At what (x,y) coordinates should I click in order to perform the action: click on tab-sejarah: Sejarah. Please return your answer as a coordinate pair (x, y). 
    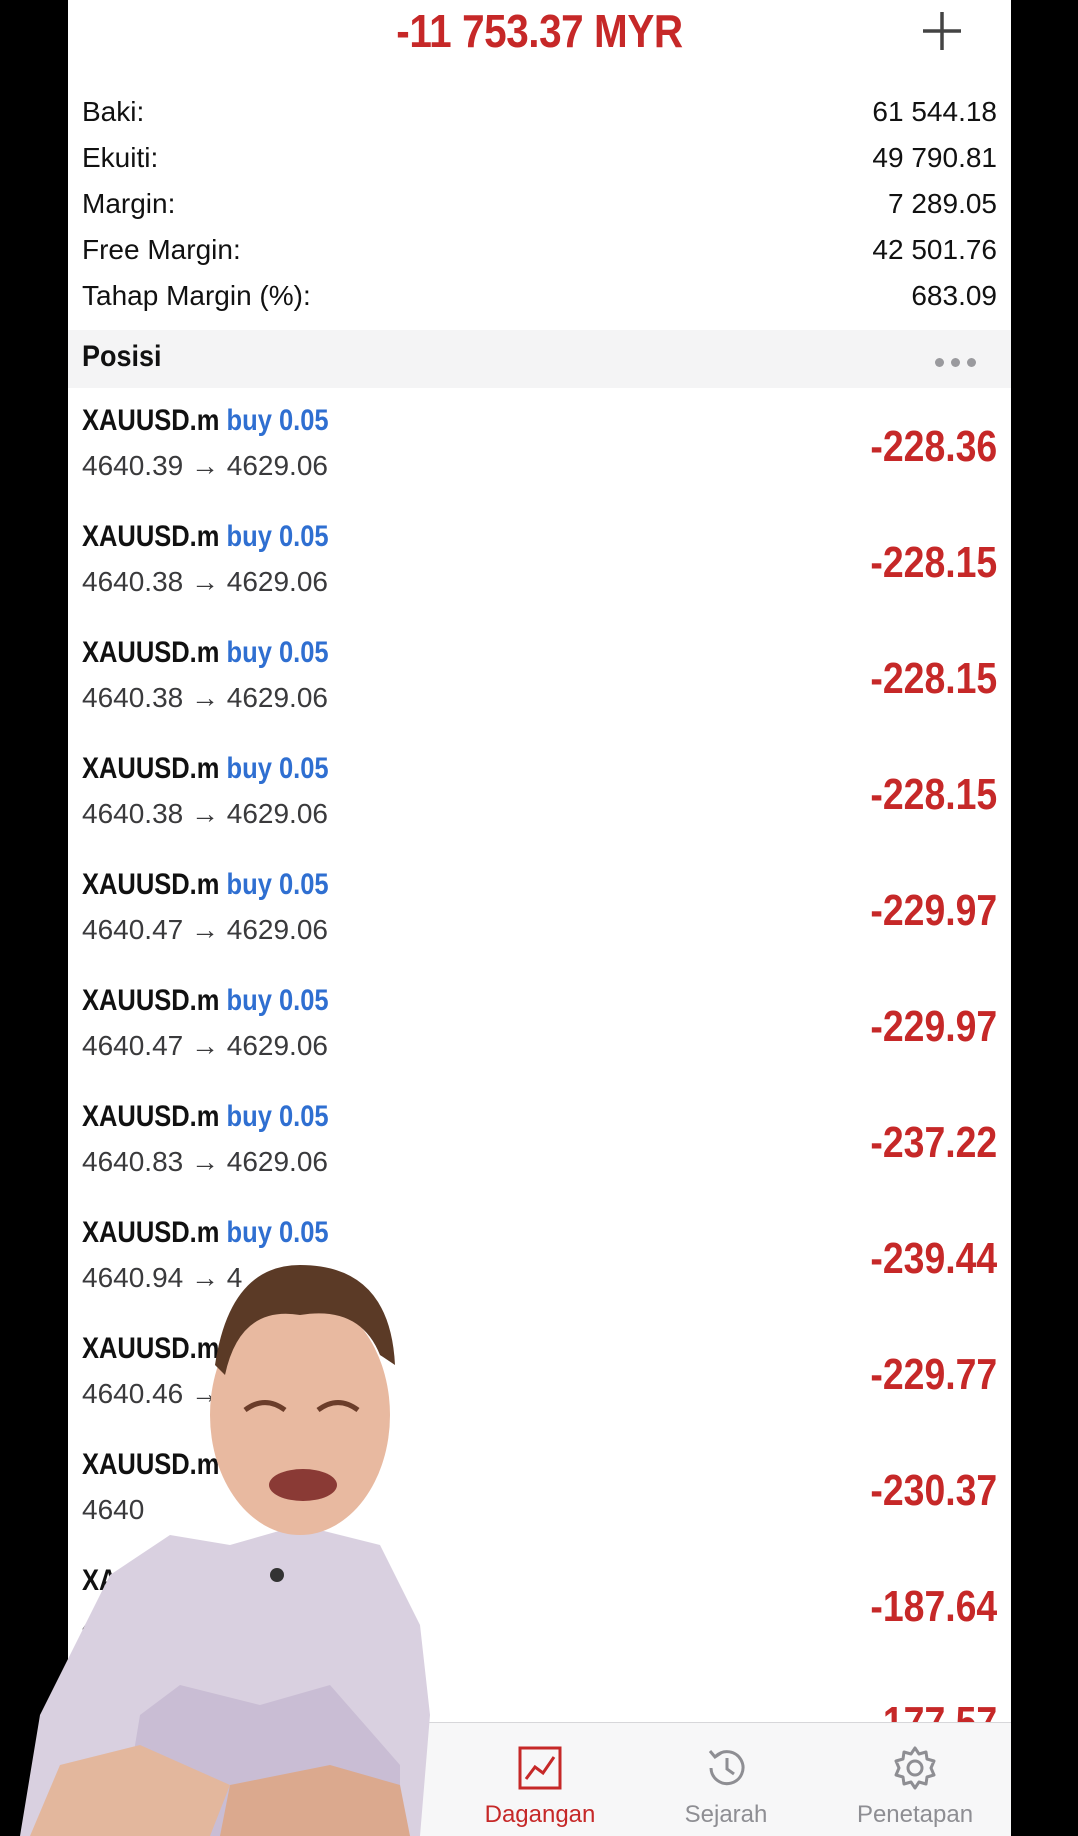
    Looking at the image, I should click on (726, 1779).